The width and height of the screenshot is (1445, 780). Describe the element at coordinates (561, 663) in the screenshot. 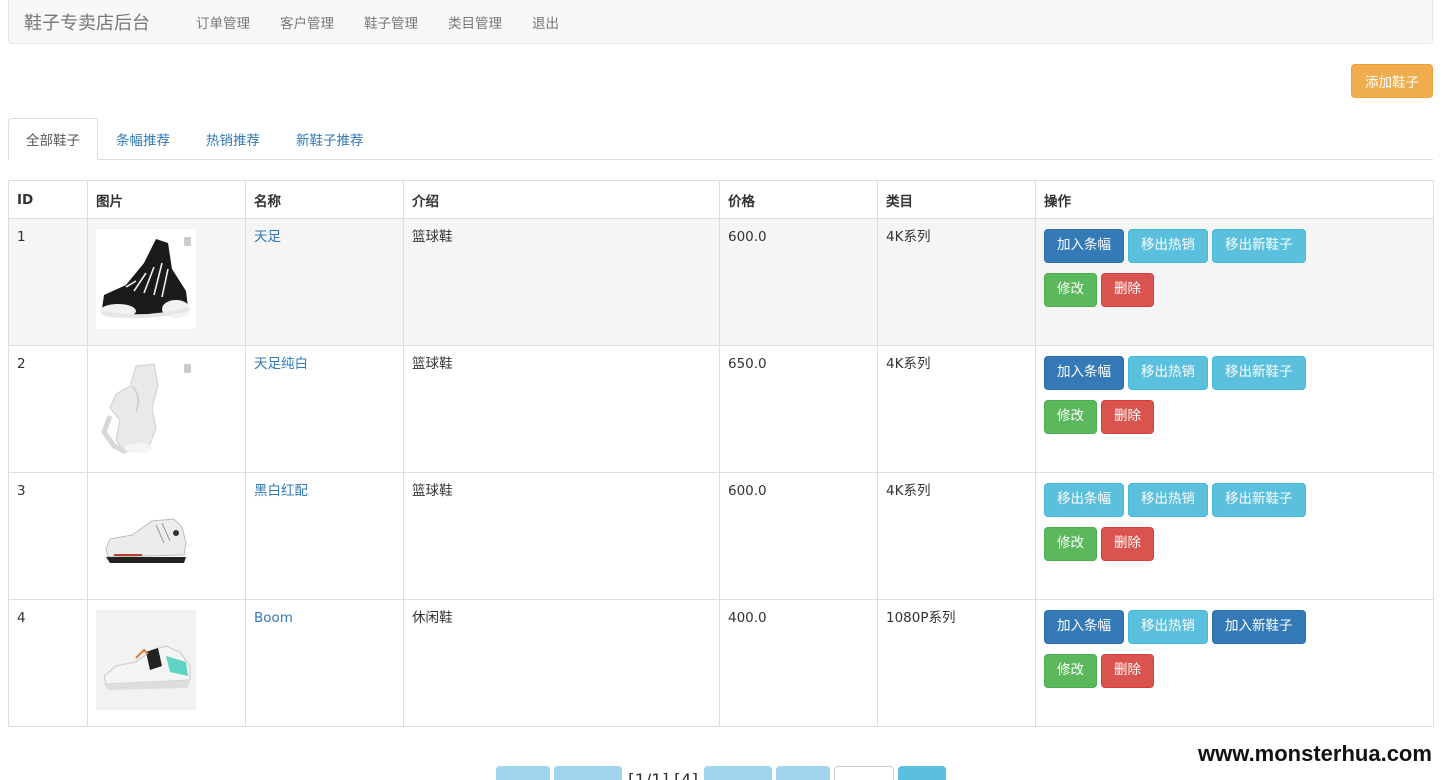

I see `cell-intro: 休闲鞋` at that location.